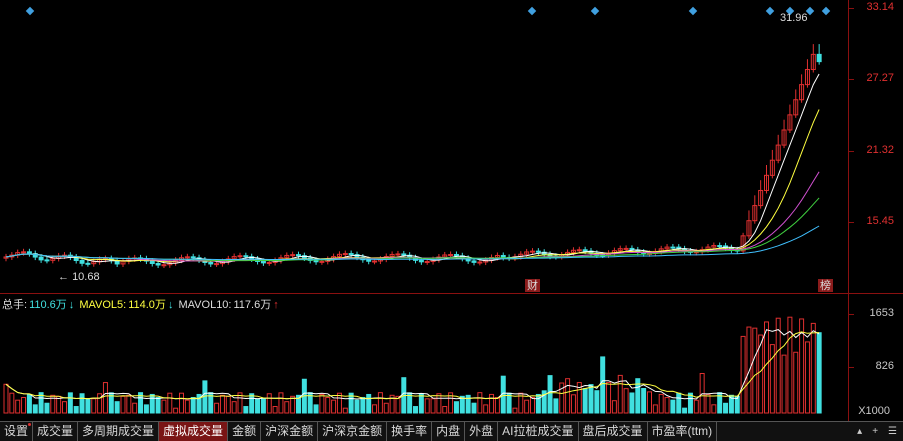 This screenshot has width=903, height=441. Describe the element at coordinates (56, 431) in the screenshot. I see `tab-volume: 成交量` at that location.